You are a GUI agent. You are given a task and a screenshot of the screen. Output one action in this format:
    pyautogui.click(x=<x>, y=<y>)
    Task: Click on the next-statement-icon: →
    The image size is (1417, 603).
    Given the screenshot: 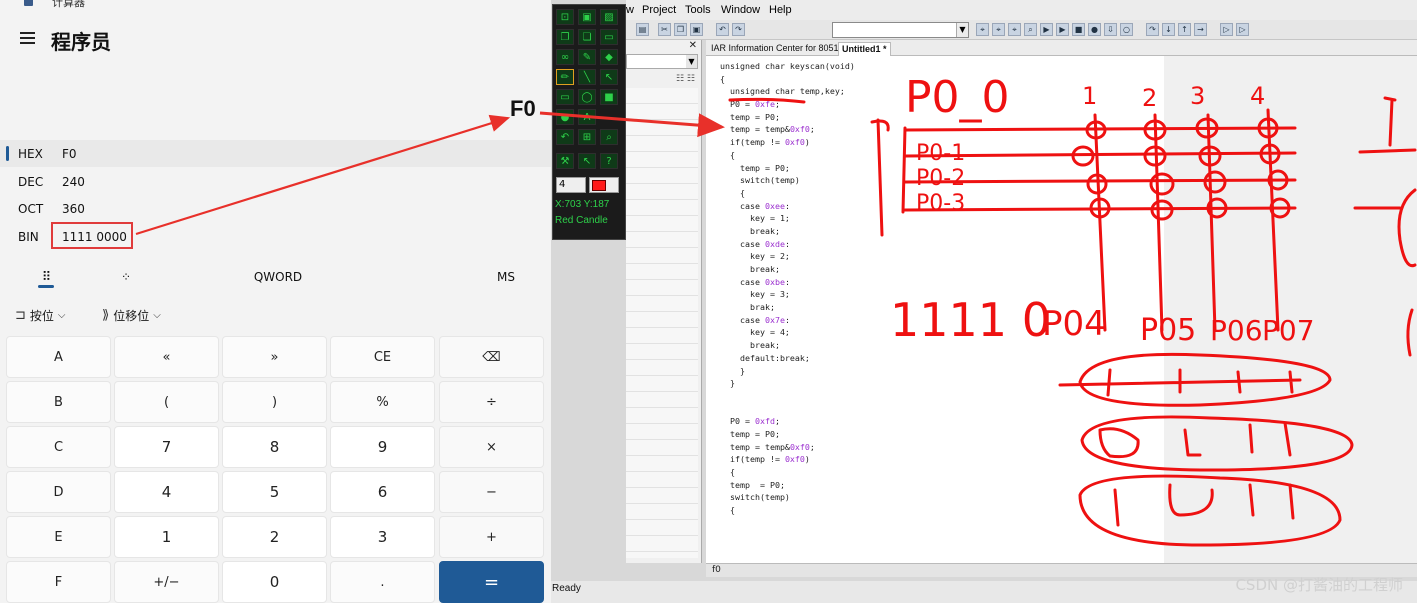 What is the action you would take?
    pyautogui.click(x=1200, y=29)
    